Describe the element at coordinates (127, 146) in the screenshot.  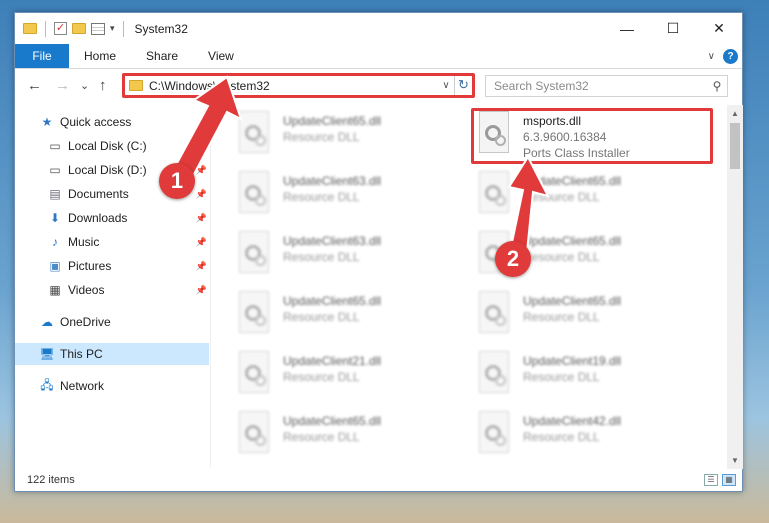
I see `sidebar-item-local-disk-c: ▭ Local Disk (C:) 📌` at that location.